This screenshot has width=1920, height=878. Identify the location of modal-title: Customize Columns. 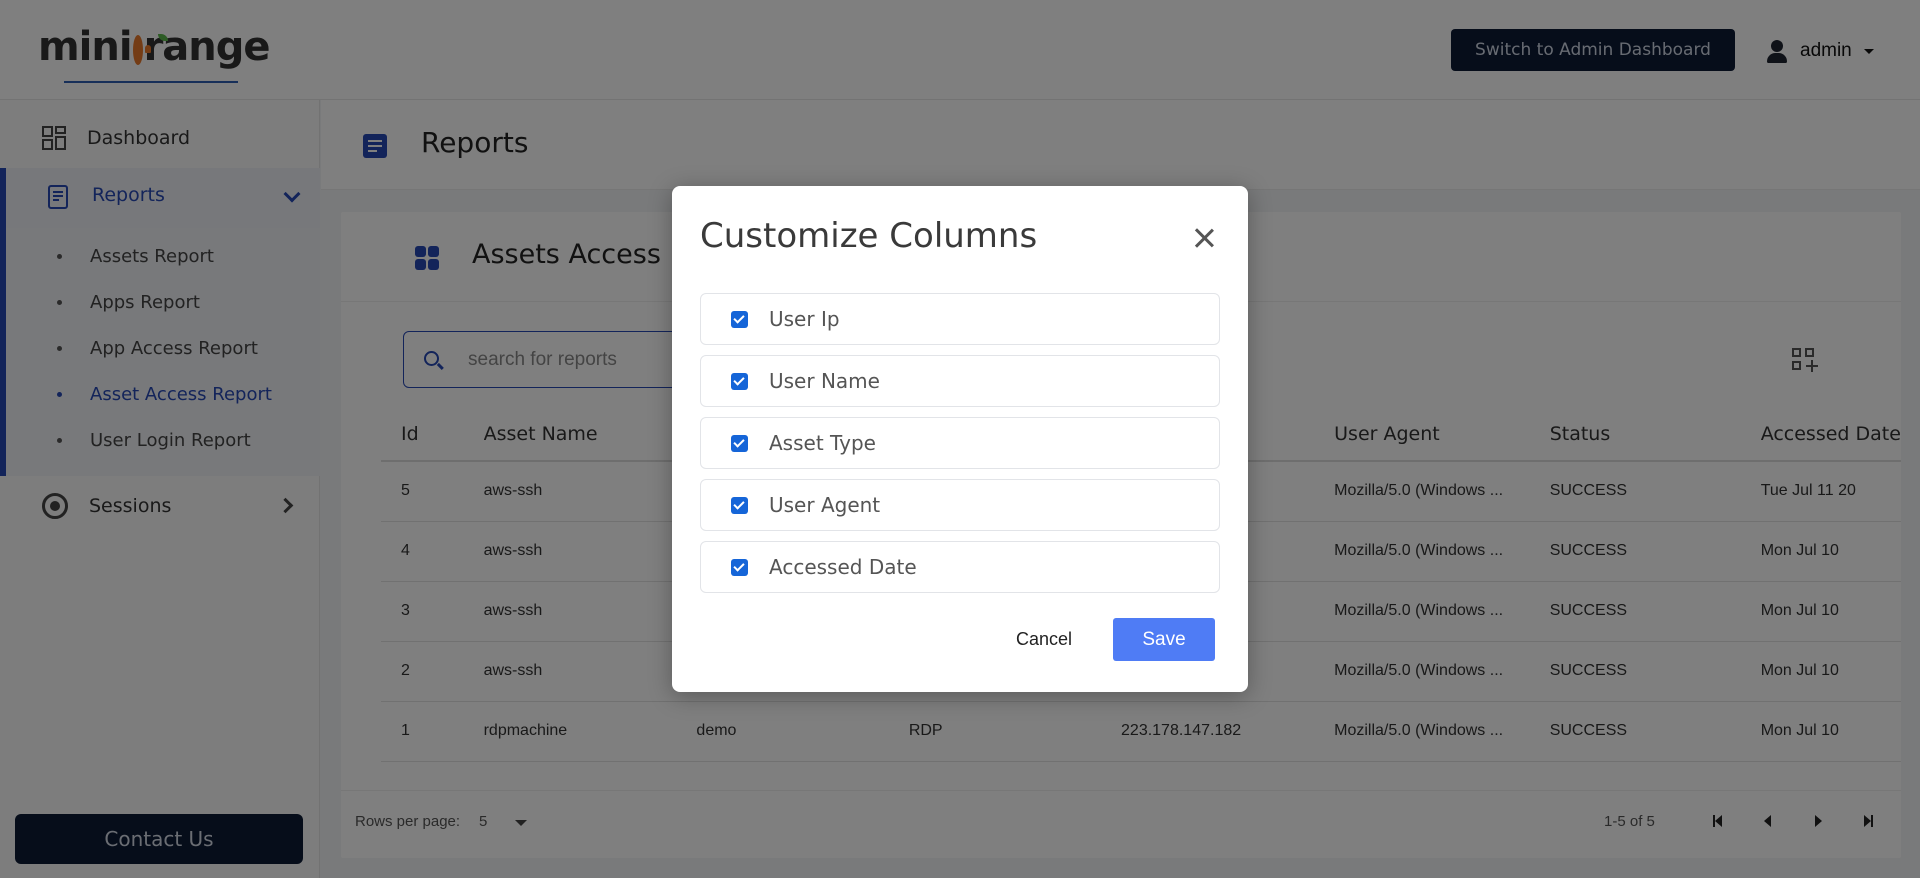
(869, 236).